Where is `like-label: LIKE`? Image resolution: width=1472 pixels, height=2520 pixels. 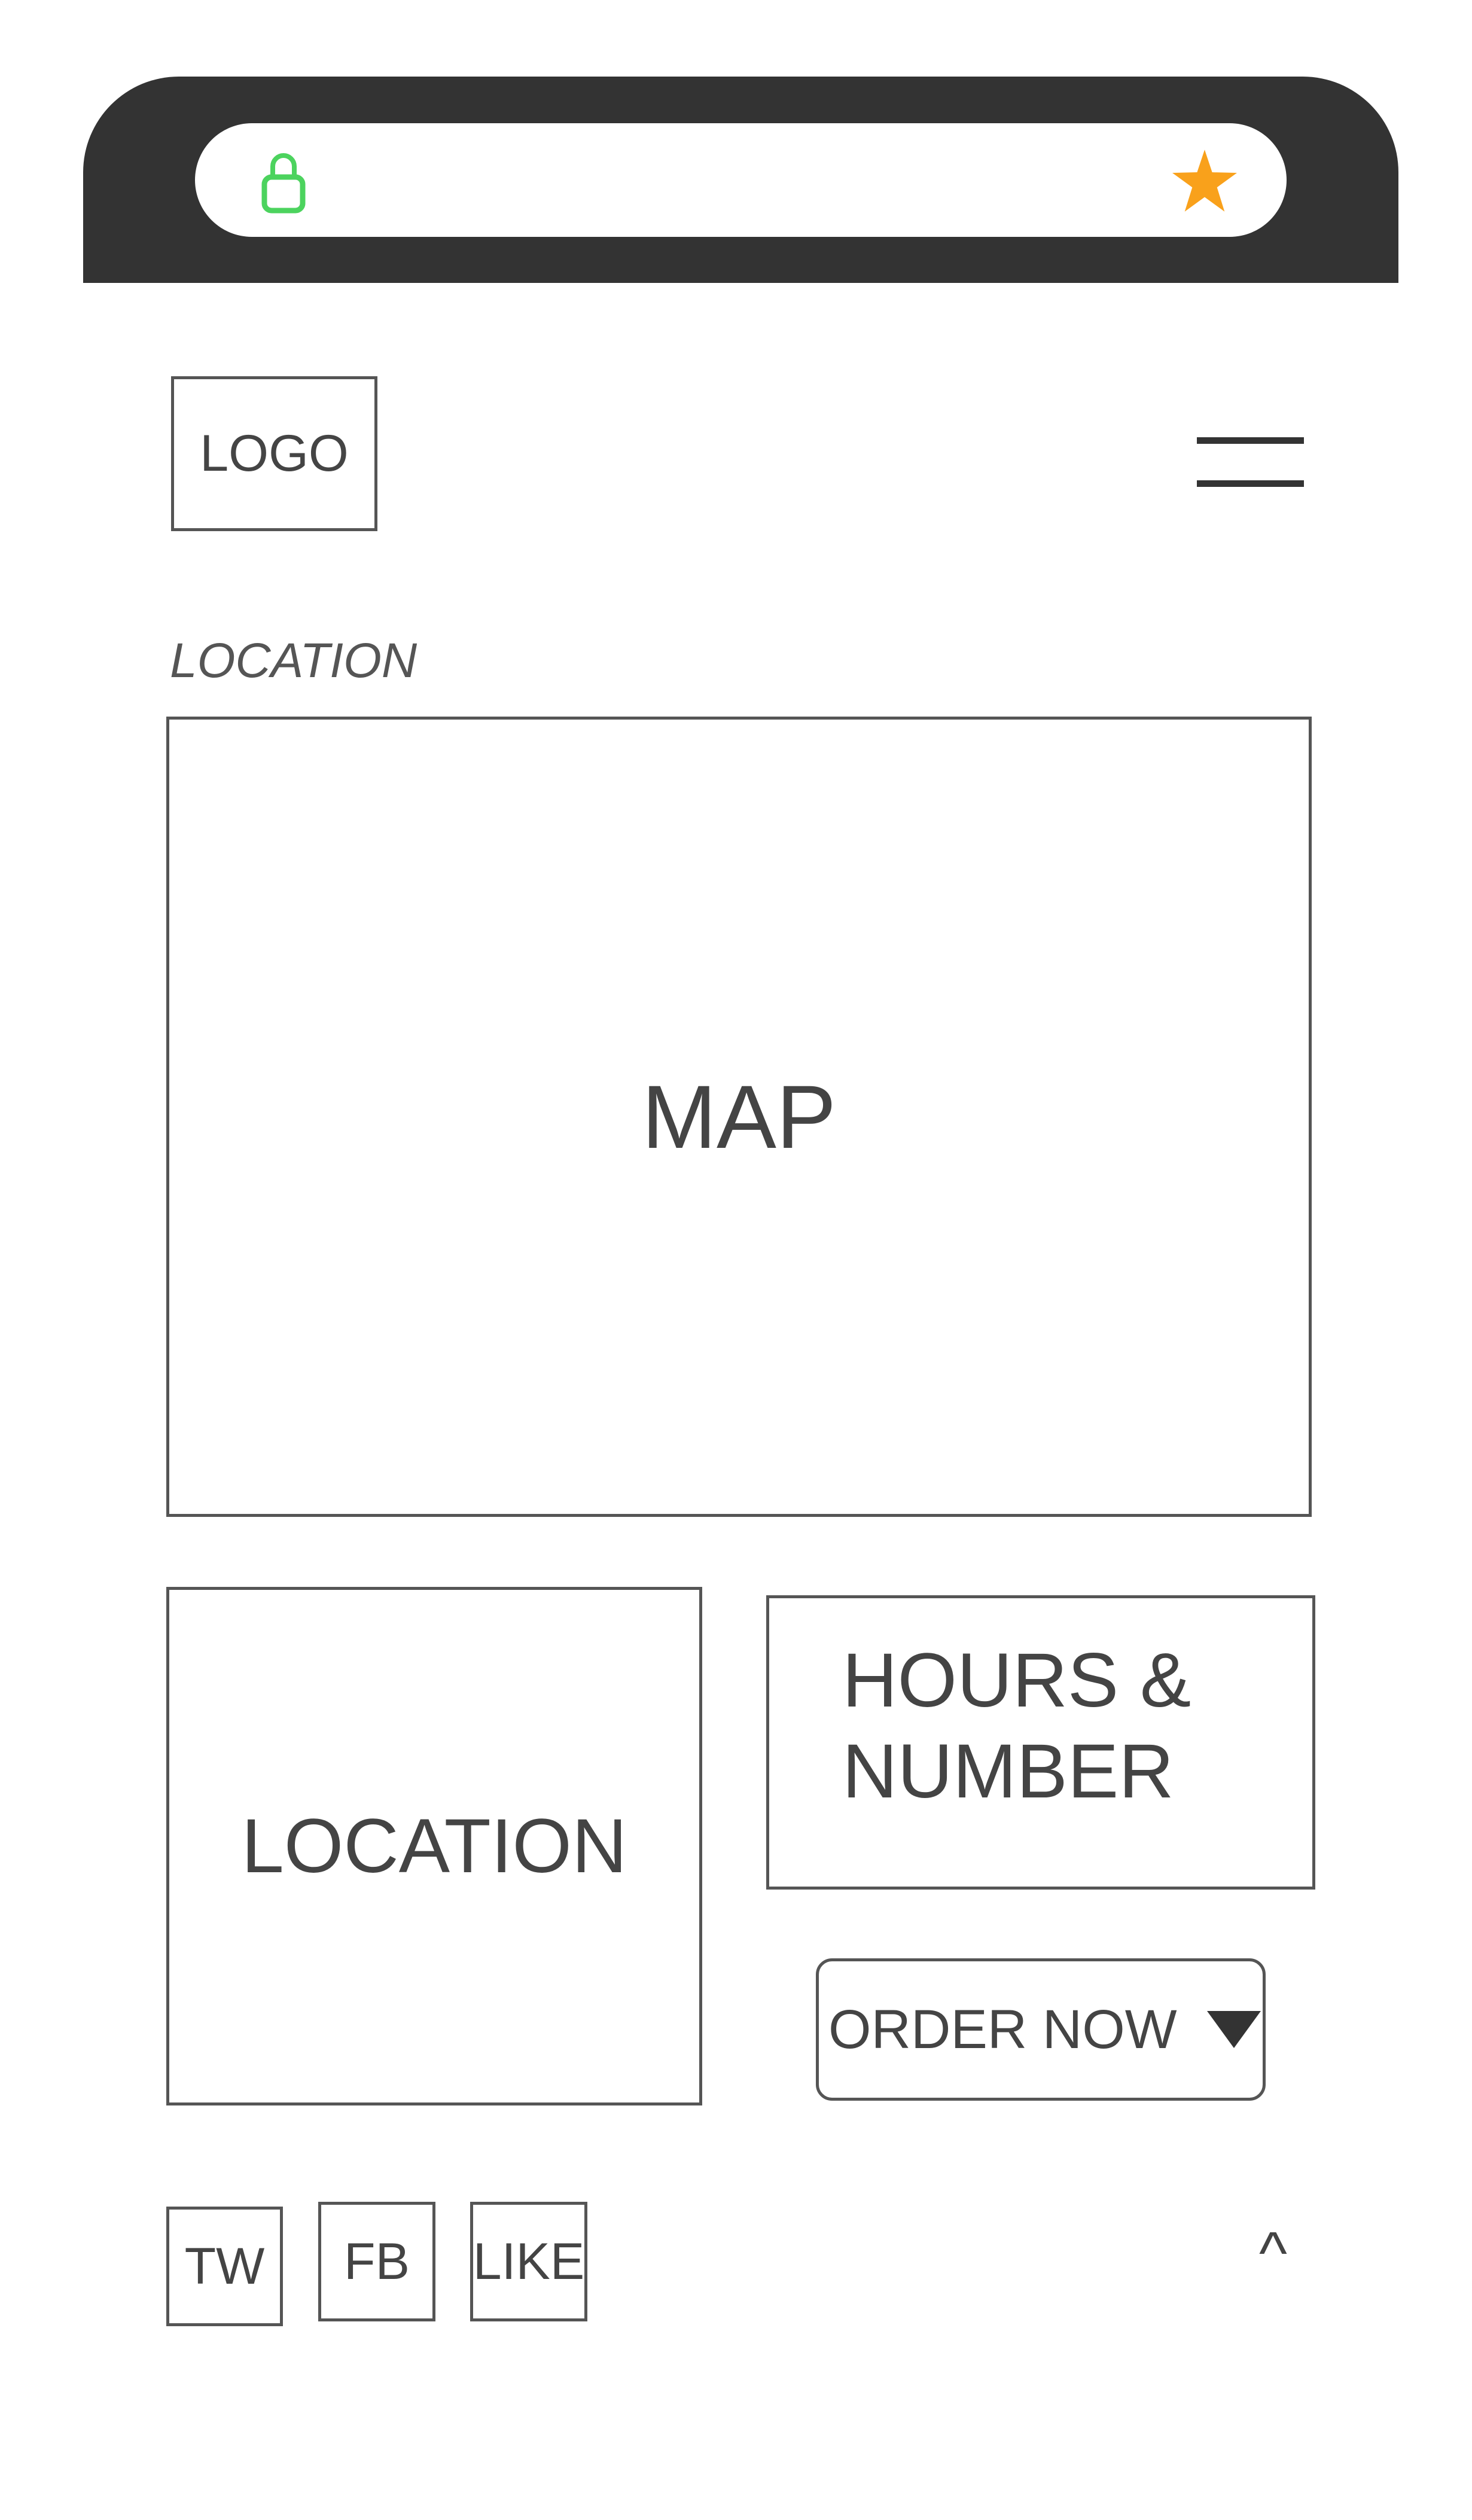 like-label: LIKE is located at coordinates (529, 2261).